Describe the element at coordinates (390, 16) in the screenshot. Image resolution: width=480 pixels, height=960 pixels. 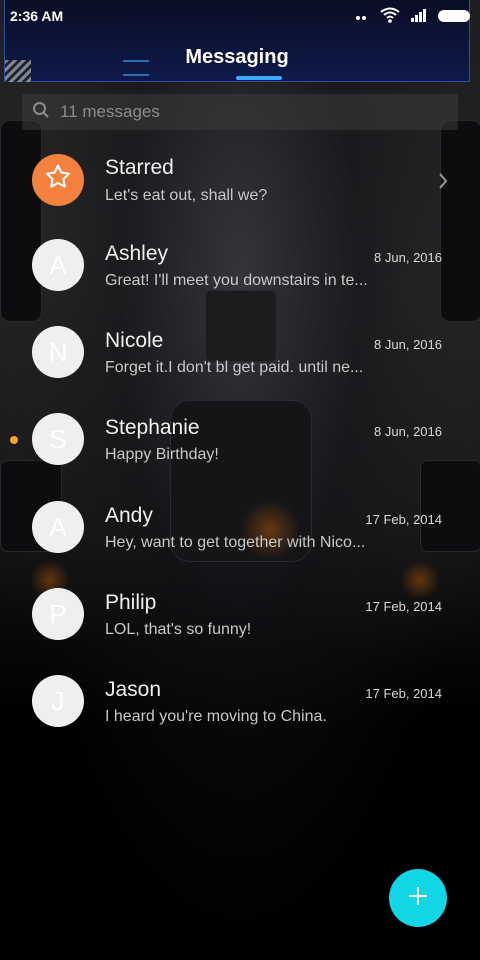
I see `wifi-icon` at that location.